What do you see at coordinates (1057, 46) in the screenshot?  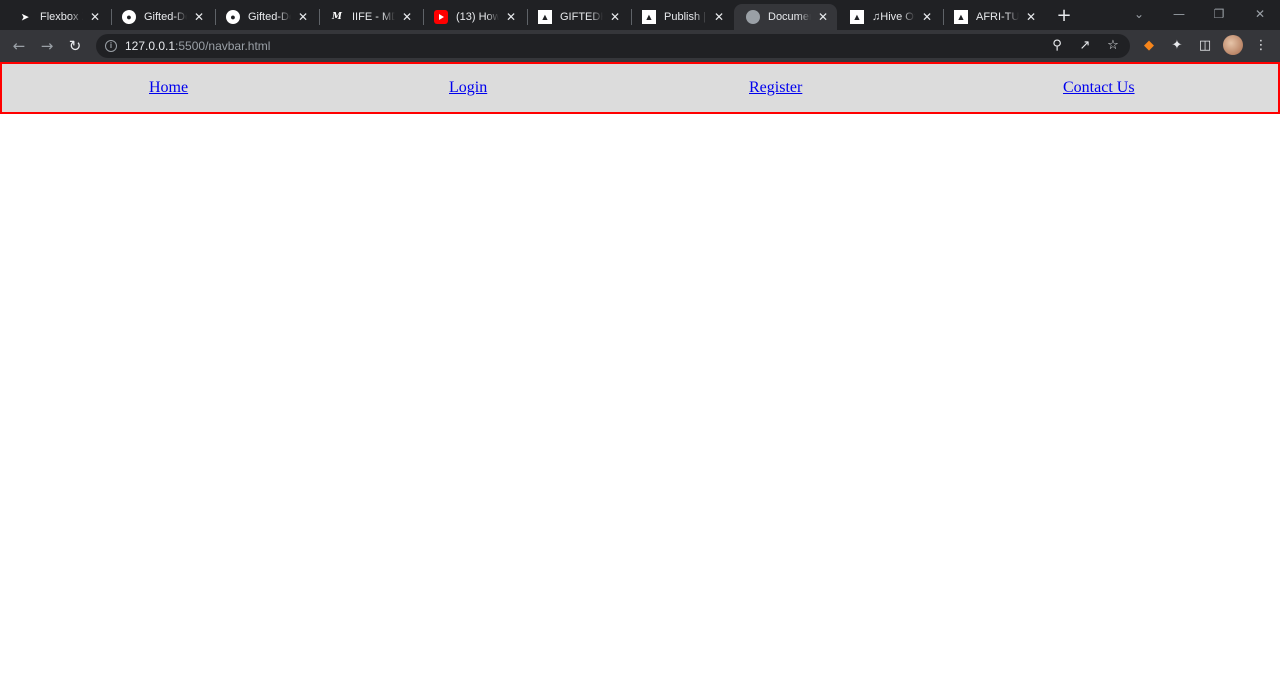 I see `zoom-icon: ⚲` at bounding box center [1057, 46].